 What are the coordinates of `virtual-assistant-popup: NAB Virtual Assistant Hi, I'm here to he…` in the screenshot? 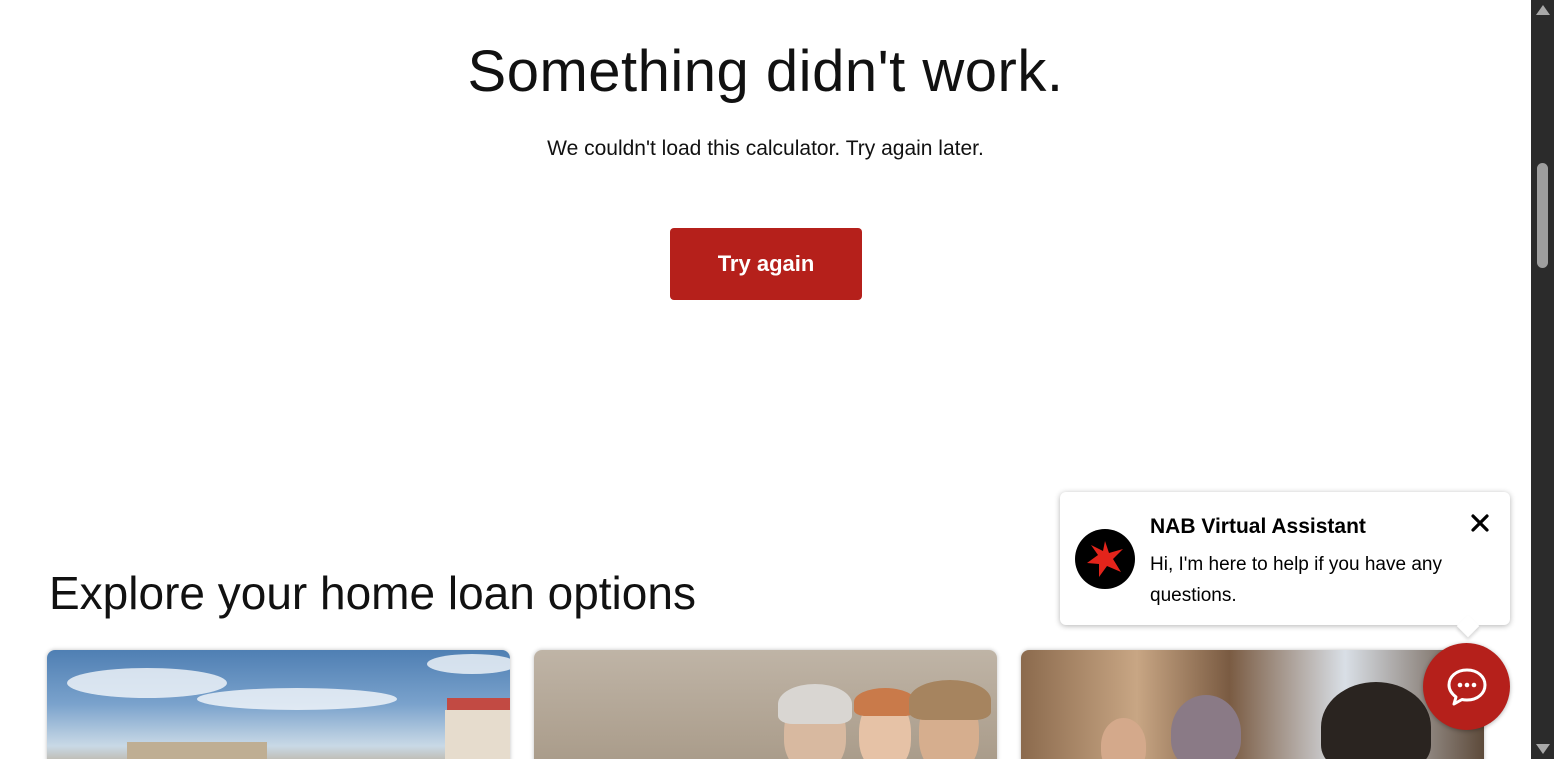 It's located at (1285, 558).